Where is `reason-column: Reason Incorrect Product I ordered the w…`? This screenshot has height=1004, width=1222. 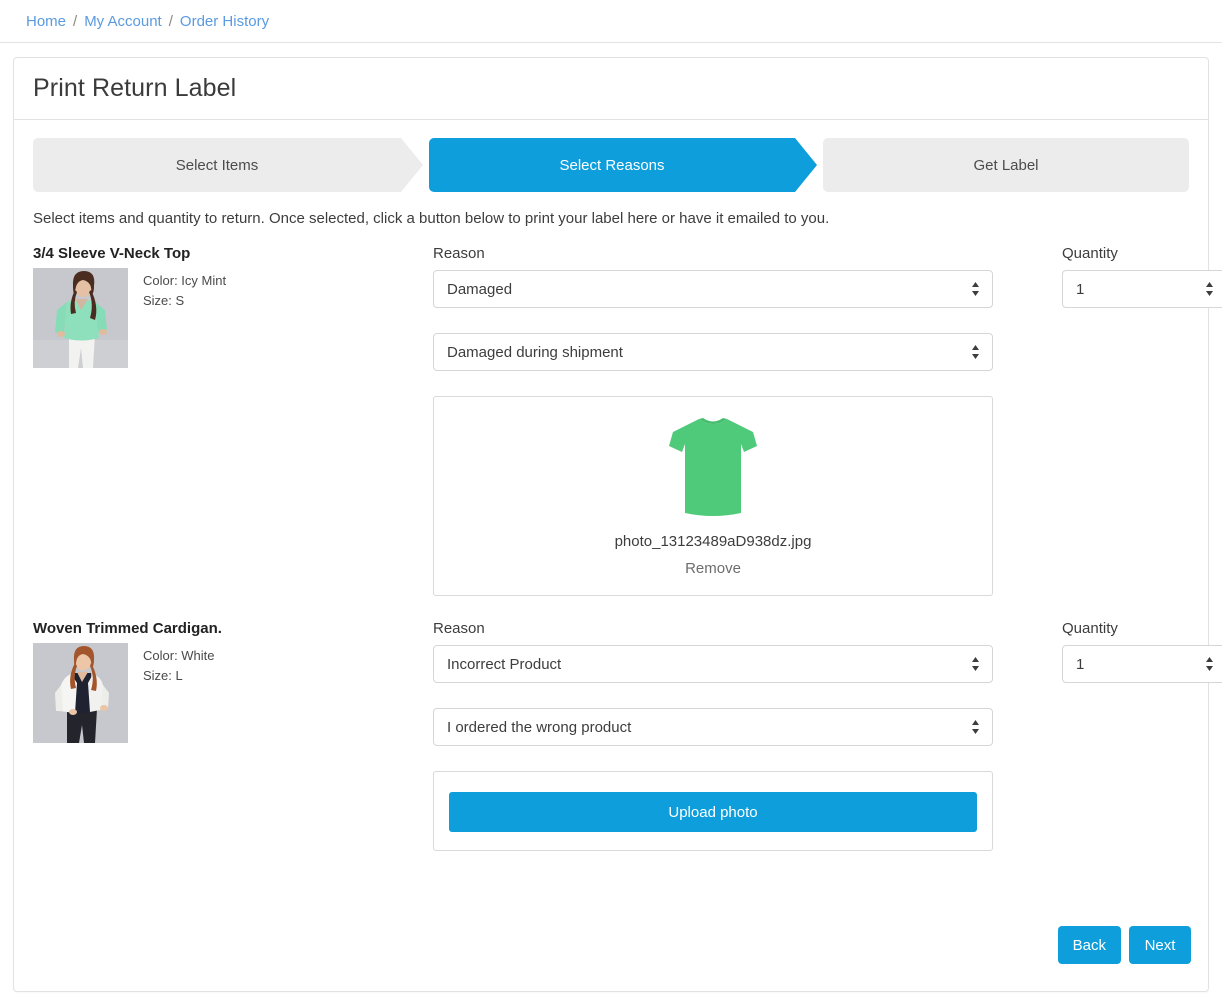
reason-column: Reason Incorrect Product I ordered the w… is located at coordinates (733, 735).